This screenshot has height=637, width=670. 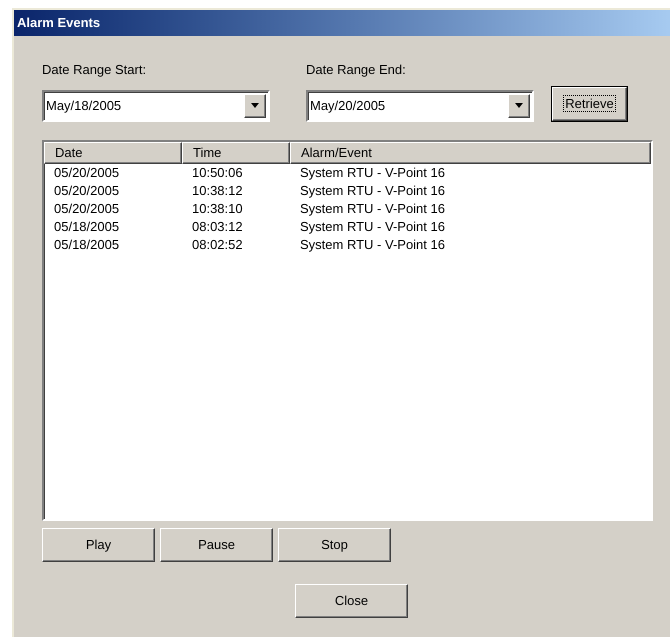 What do you see at coordinates (356, 70) in the screenshot?
I see `field-label: Date Range End:` at bounding box center [356, 70].